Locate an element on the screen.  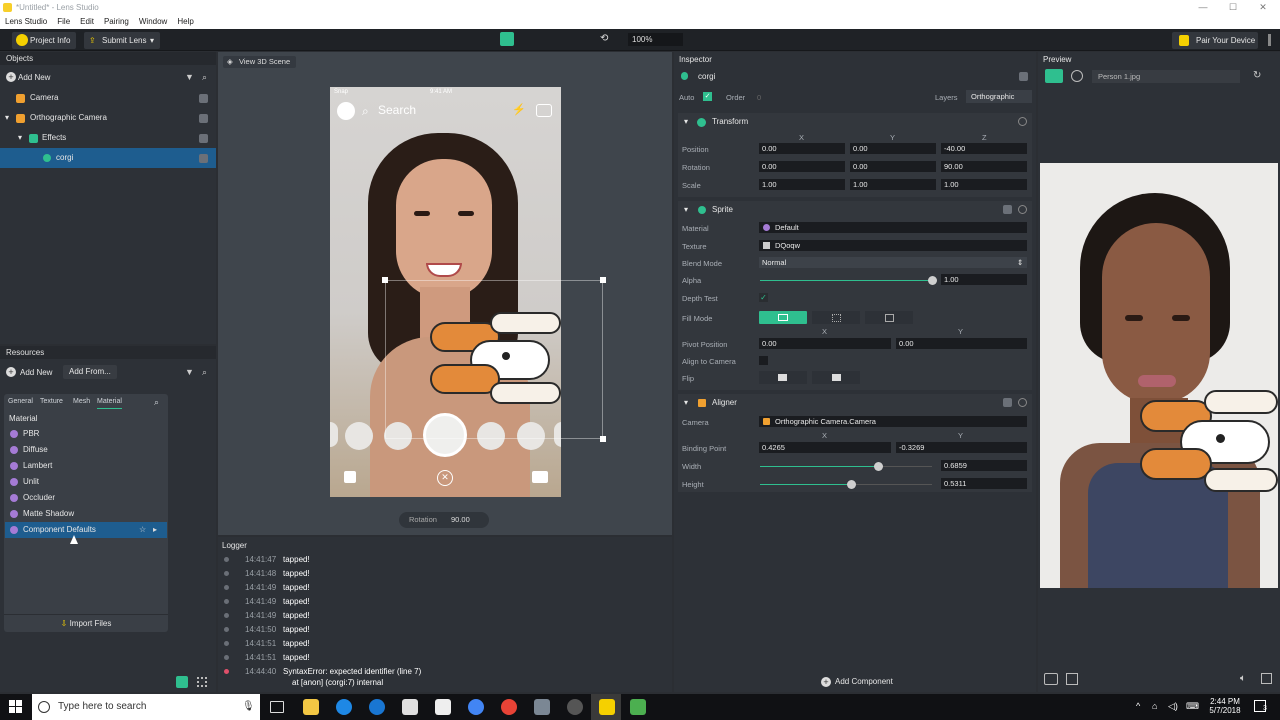
material-item-pbr: PBR is located at coordinates (86, 434).